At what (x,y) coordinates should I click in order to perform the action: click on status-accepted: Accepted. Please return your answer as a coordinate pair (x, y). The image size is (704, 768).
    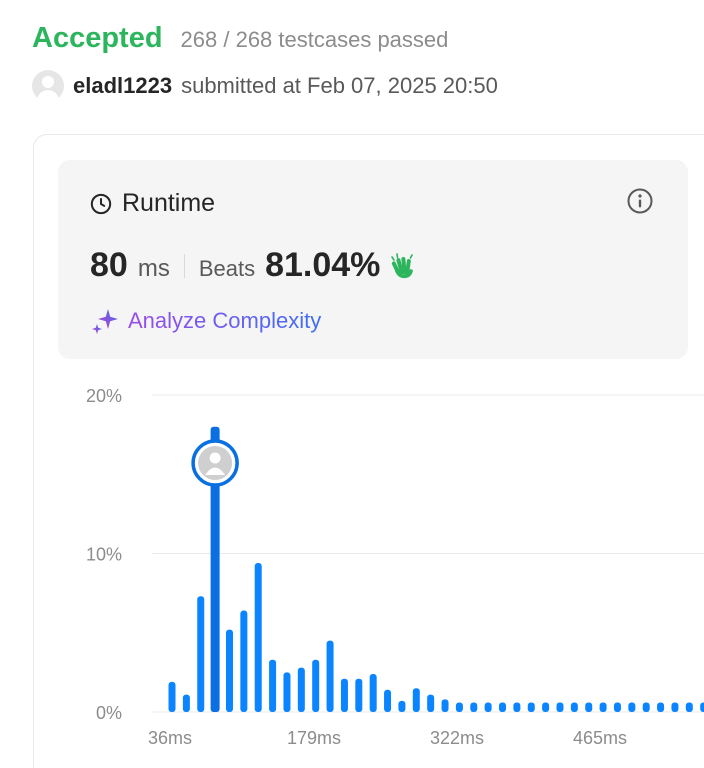
    Looking at the image, I should click on (97, 38).